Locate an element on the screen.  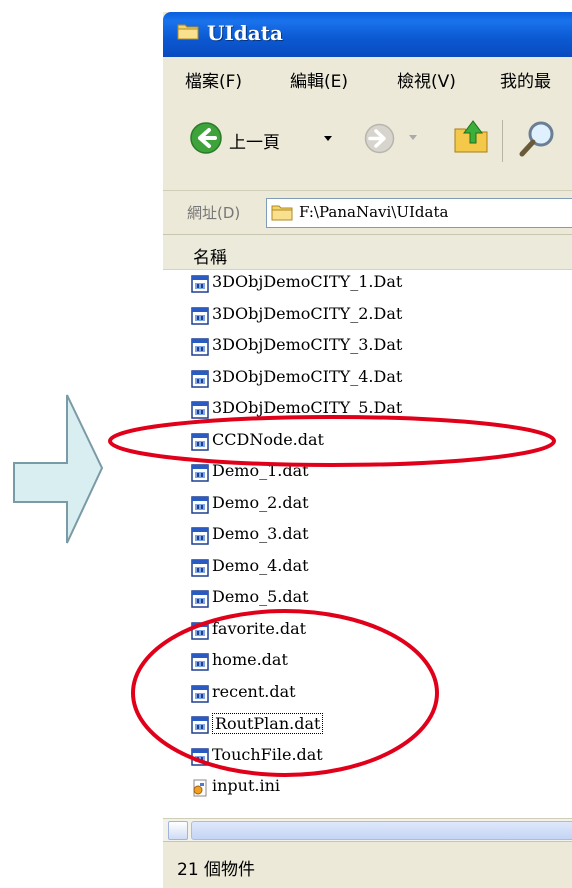
file-name: TouchFile.dat is located at coordinates (267, 754).